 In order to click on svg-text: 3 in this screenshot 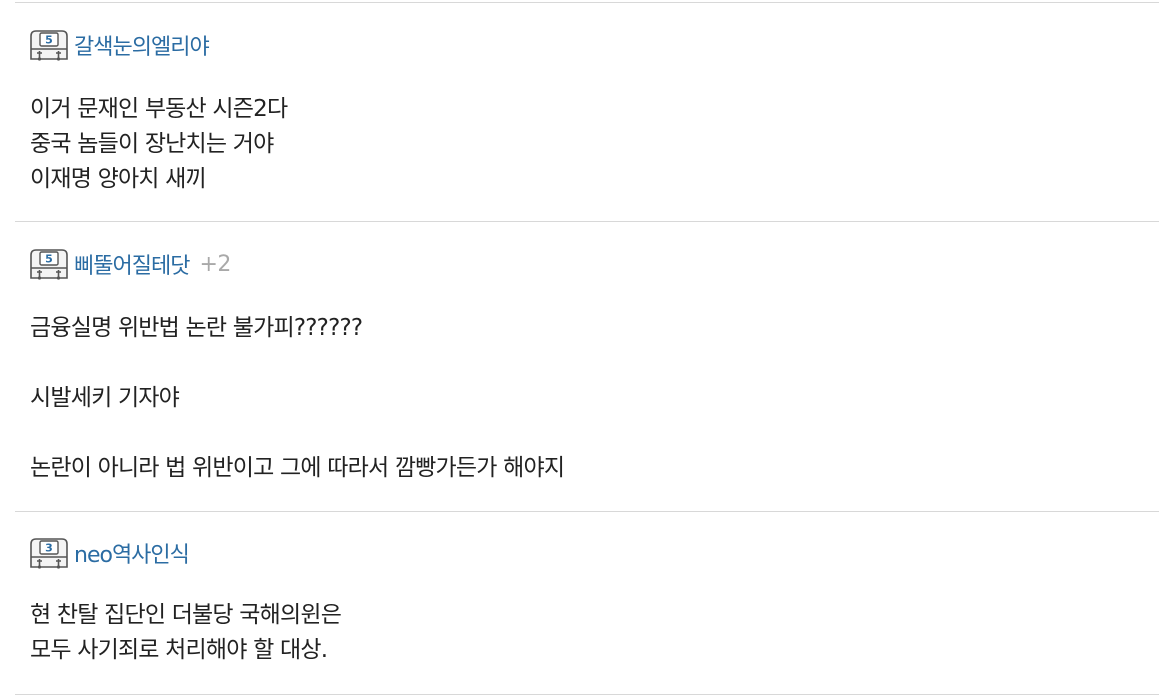, I will do `click(49, 548)`.